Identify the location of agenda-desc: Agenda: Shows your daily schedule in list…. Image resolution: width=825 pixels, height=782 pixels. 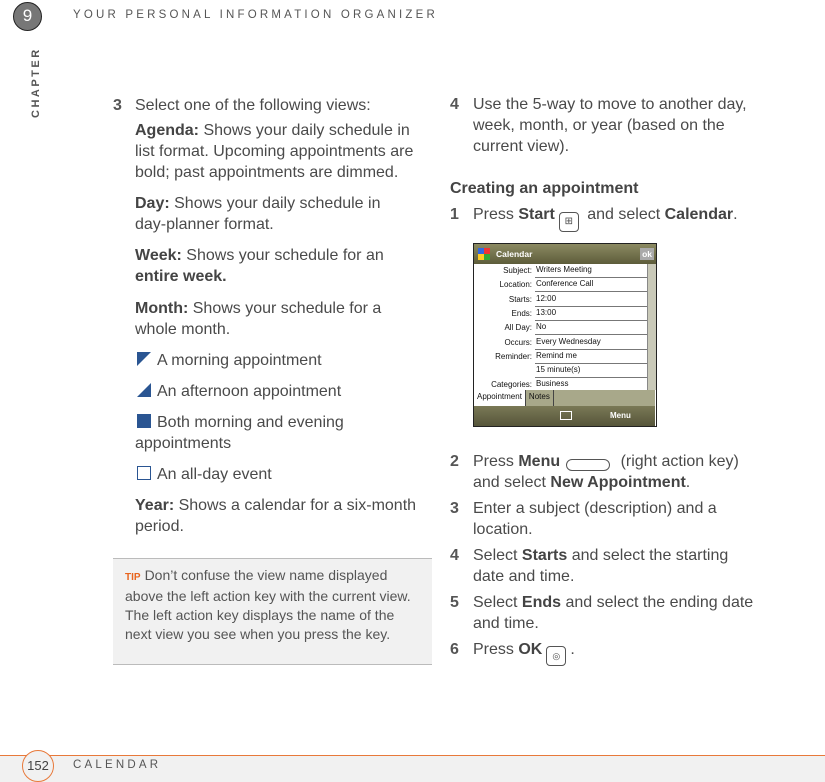
(274, 151).